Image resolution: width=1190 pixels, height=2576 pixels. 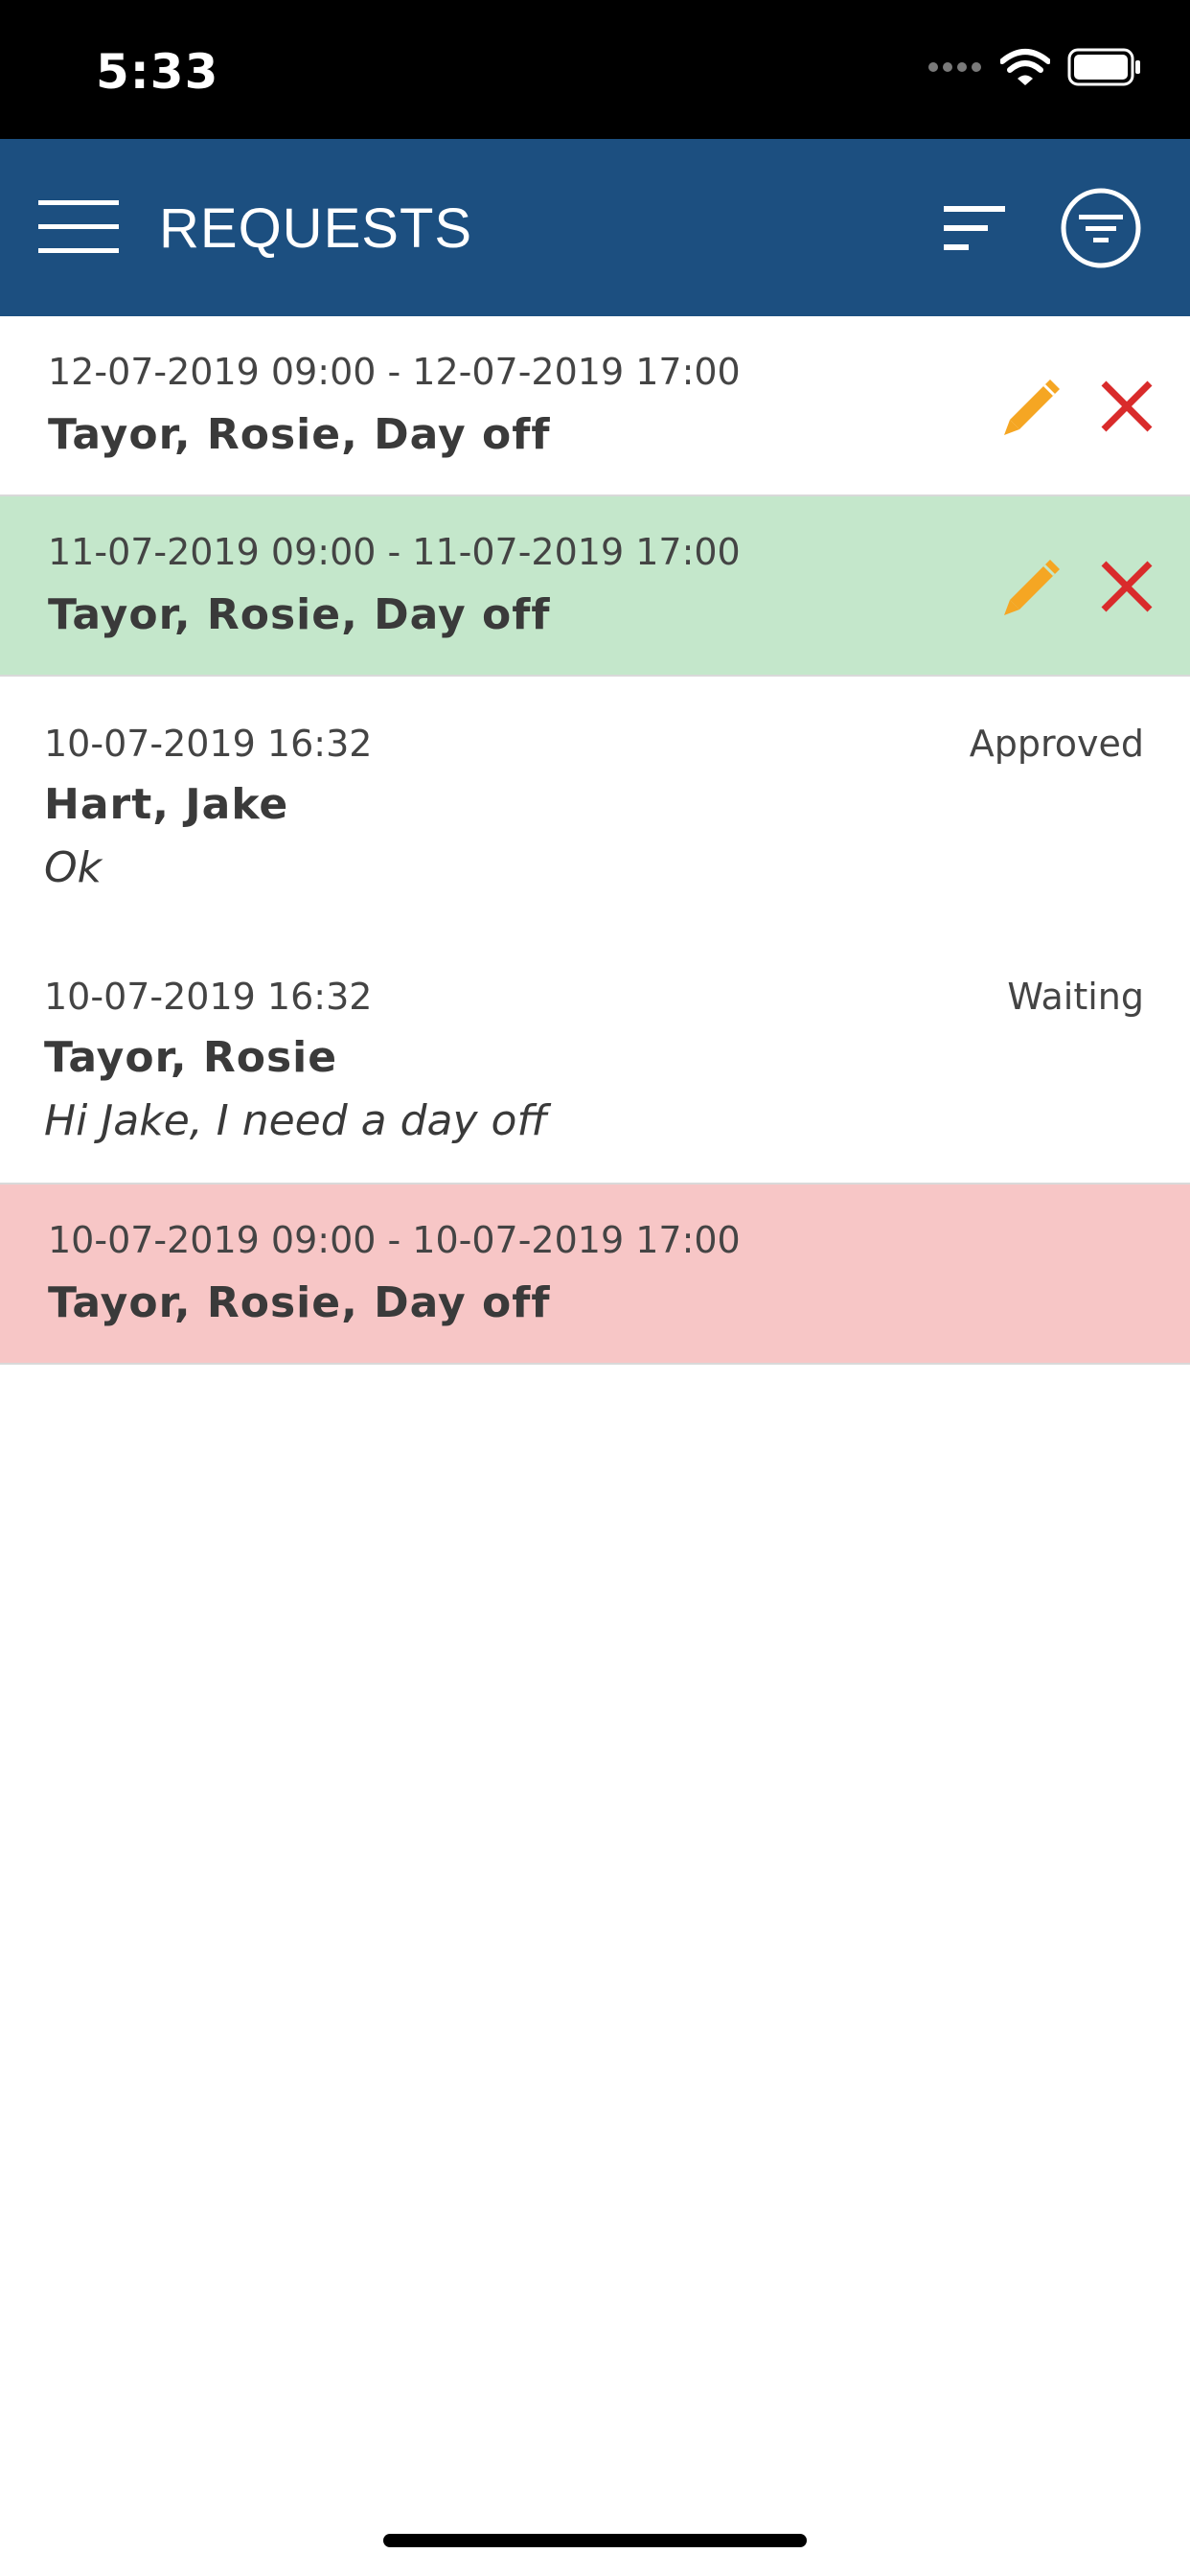 I want to click on message-text: Hi Jake, I need a day off, so click(x=296, y=1120).